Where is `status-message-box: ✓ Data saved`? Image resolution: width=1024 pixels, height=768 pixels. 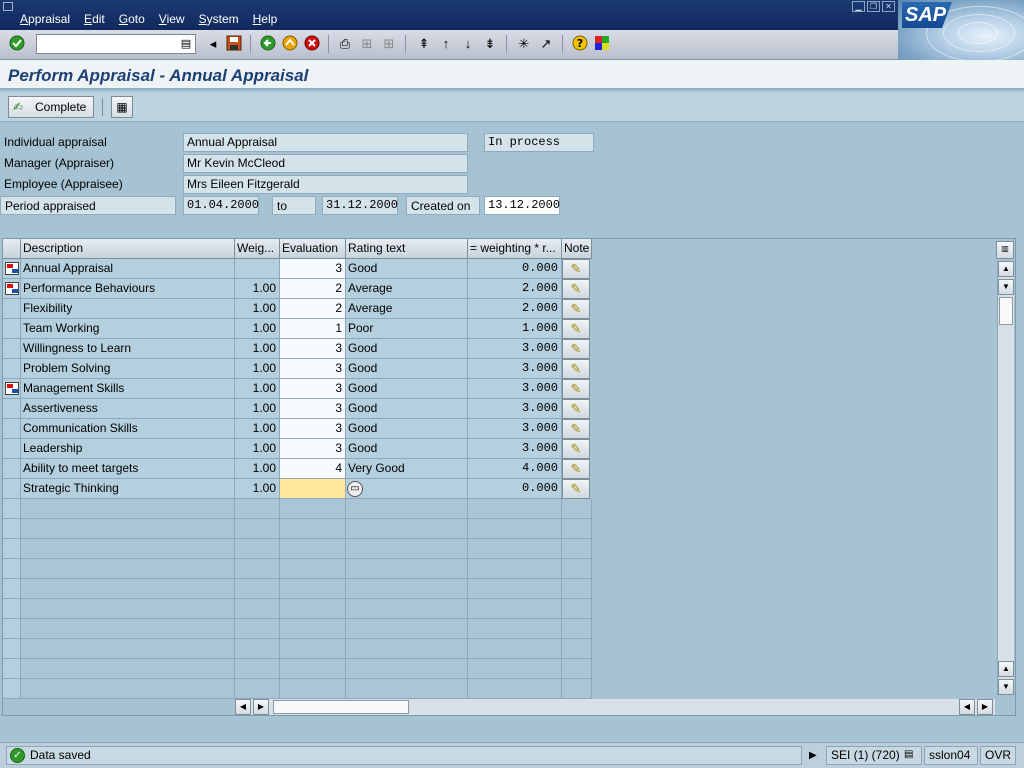
status-message-box: ✓ Data saved is located at coordinates (404, 755).